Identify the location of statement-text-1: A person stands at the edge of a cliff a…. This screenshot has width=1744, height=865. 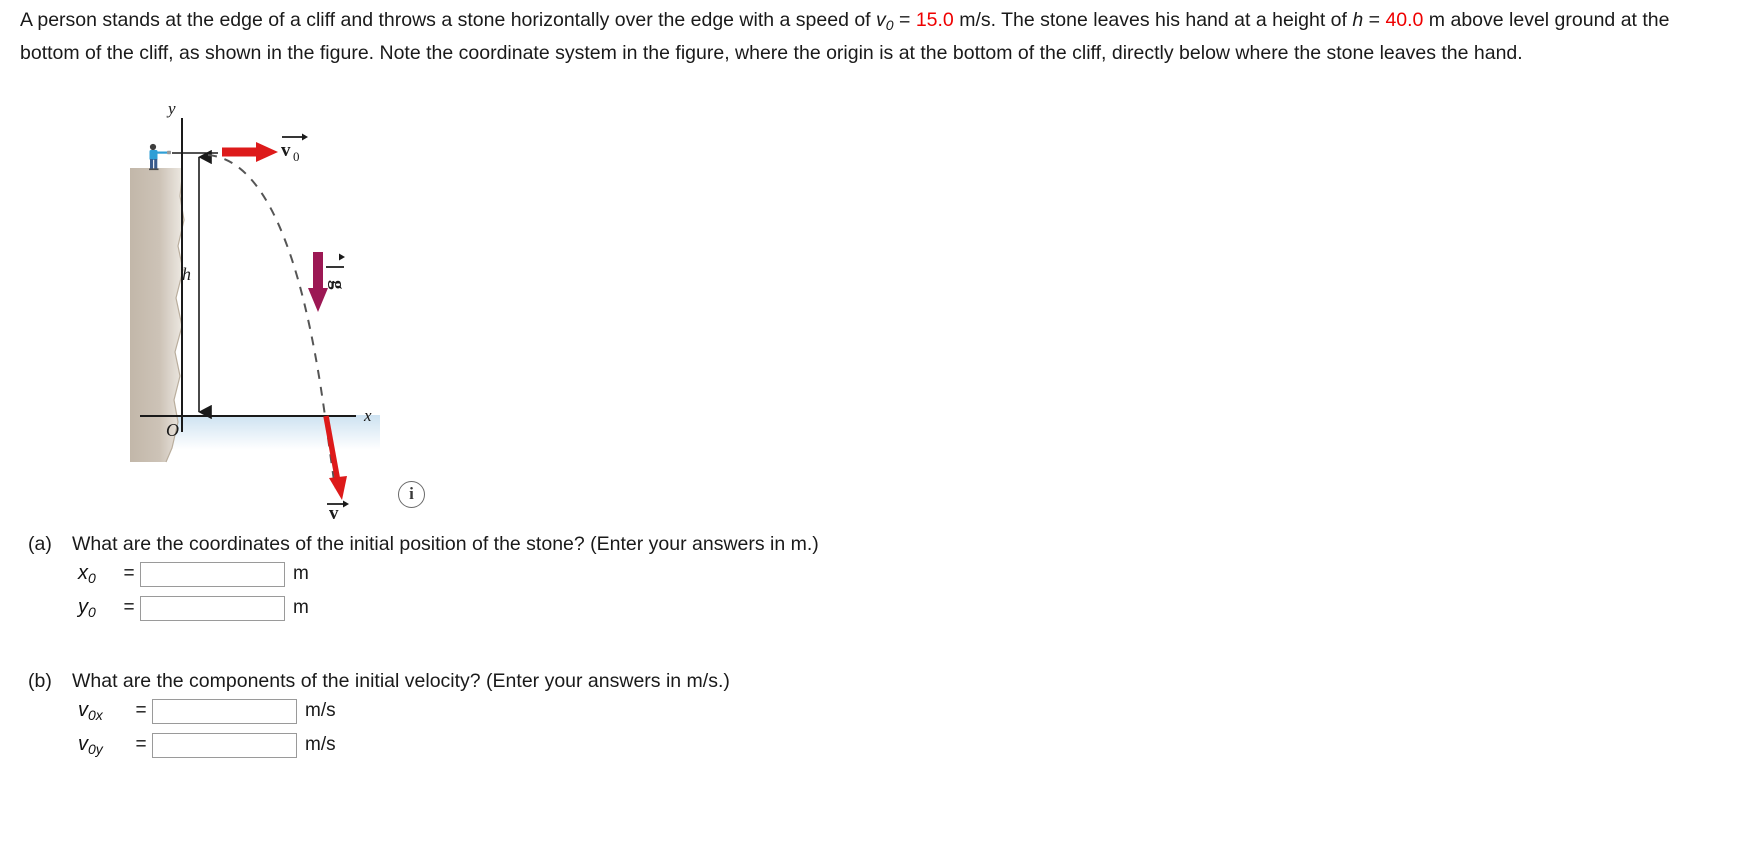
(448, 20).